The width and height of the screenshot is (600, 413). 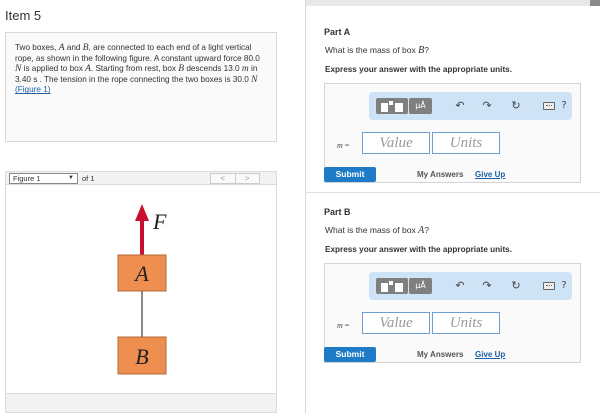 I want to click on part-a-var-label: m =, so click(x=343, y=145).